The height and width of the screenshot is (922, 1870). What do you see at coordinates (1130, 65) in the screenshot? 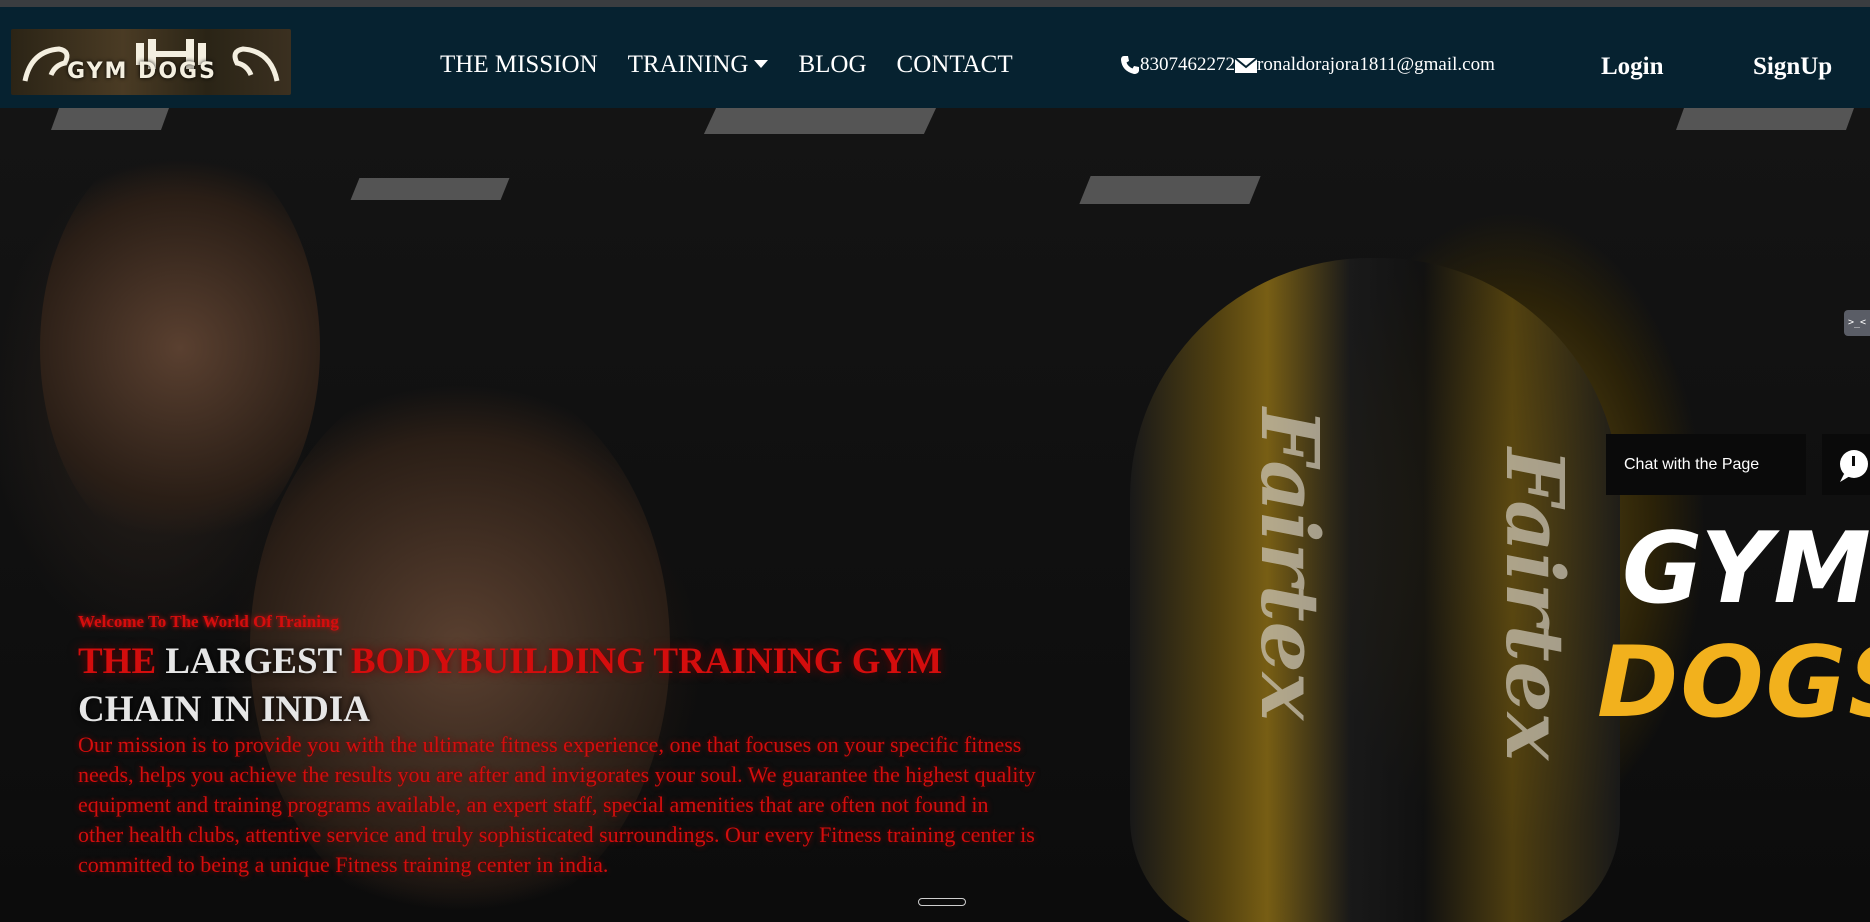
I see `phone-icon` at bounding box center [1130, 65].